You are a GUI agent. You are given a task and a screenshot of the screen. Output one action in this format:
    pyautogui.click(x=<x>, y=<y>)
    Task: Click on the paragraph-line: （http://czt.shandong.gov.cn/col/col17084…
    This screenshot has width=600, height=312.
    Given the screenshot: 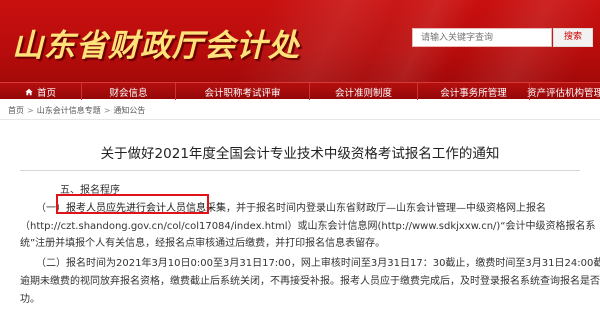 What is the action you would take?
    pyautogui.click(x=308, y=226)
    